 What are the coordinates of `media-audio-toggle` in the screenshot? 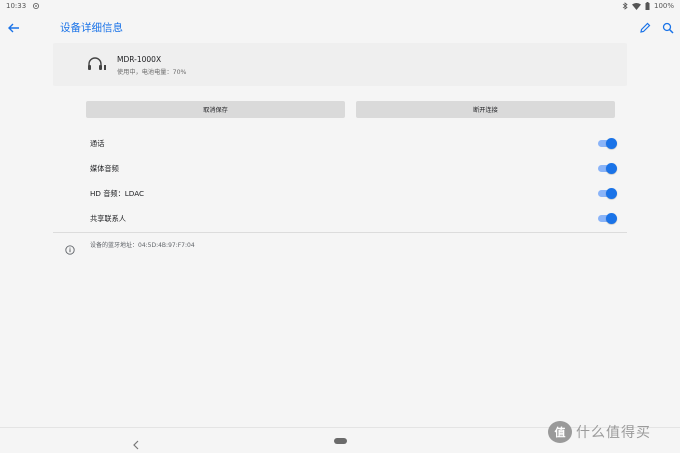 It's located at (606, 168).